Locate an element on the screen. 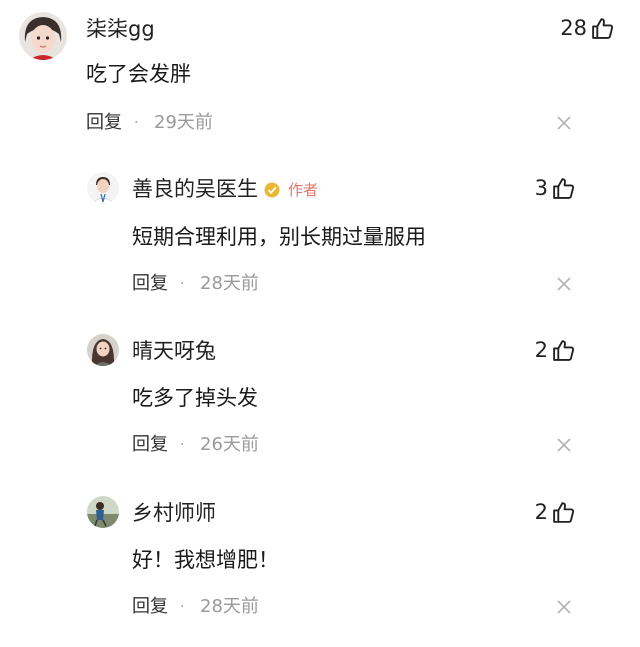  username: 晴天呀兔 is located at coordinates (174, 351).